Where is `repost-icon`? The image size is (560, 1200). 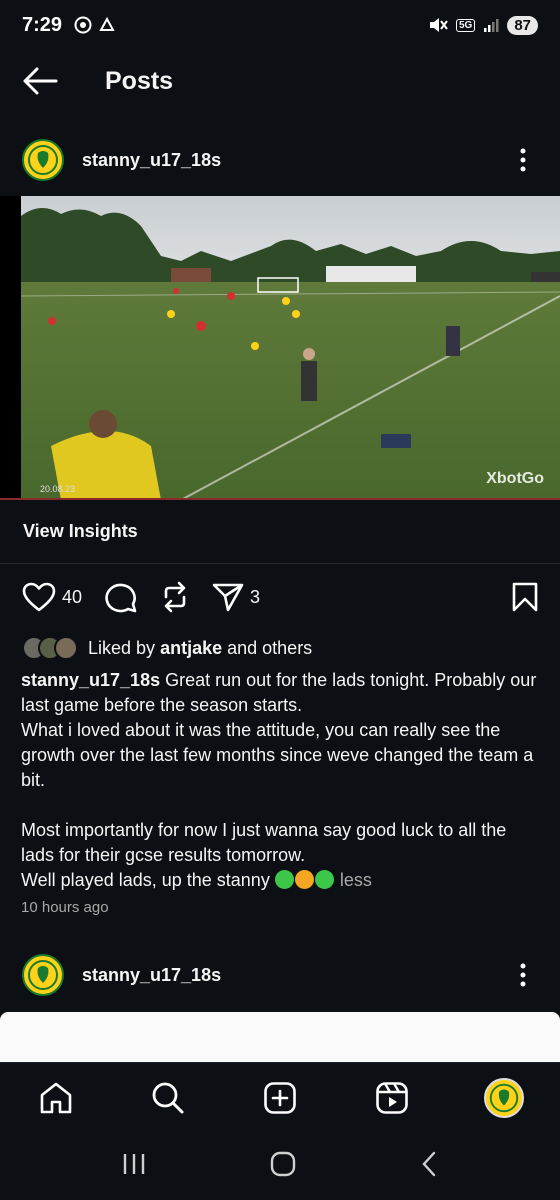
repost-icon is located at coordinates (175, 597).